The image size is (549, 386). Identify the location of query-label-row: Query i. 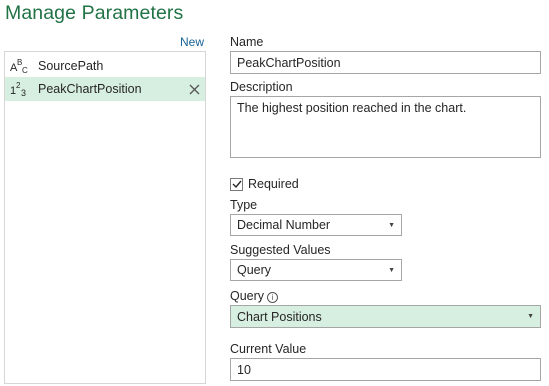
(254, 296).